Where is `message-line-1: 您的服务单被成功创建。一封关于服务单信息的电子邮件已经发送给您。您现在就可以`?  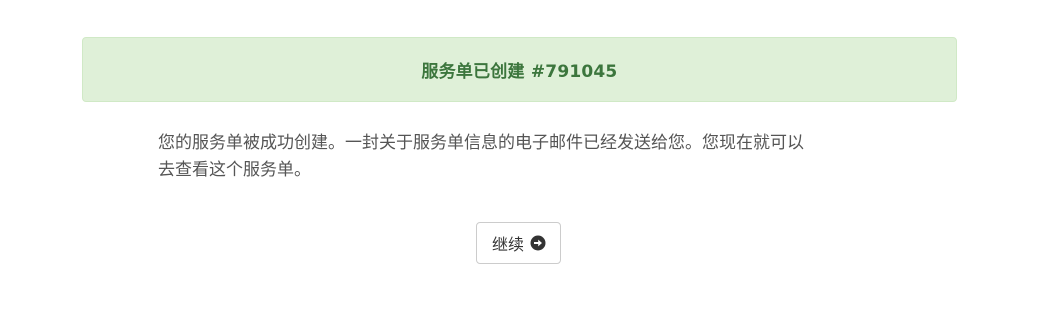 message-line-1: 您的服务单被成功创建。一封关于服务单信息的电子邮件已经发送给您。您现在就可以 is located at coordinates (481, 143).